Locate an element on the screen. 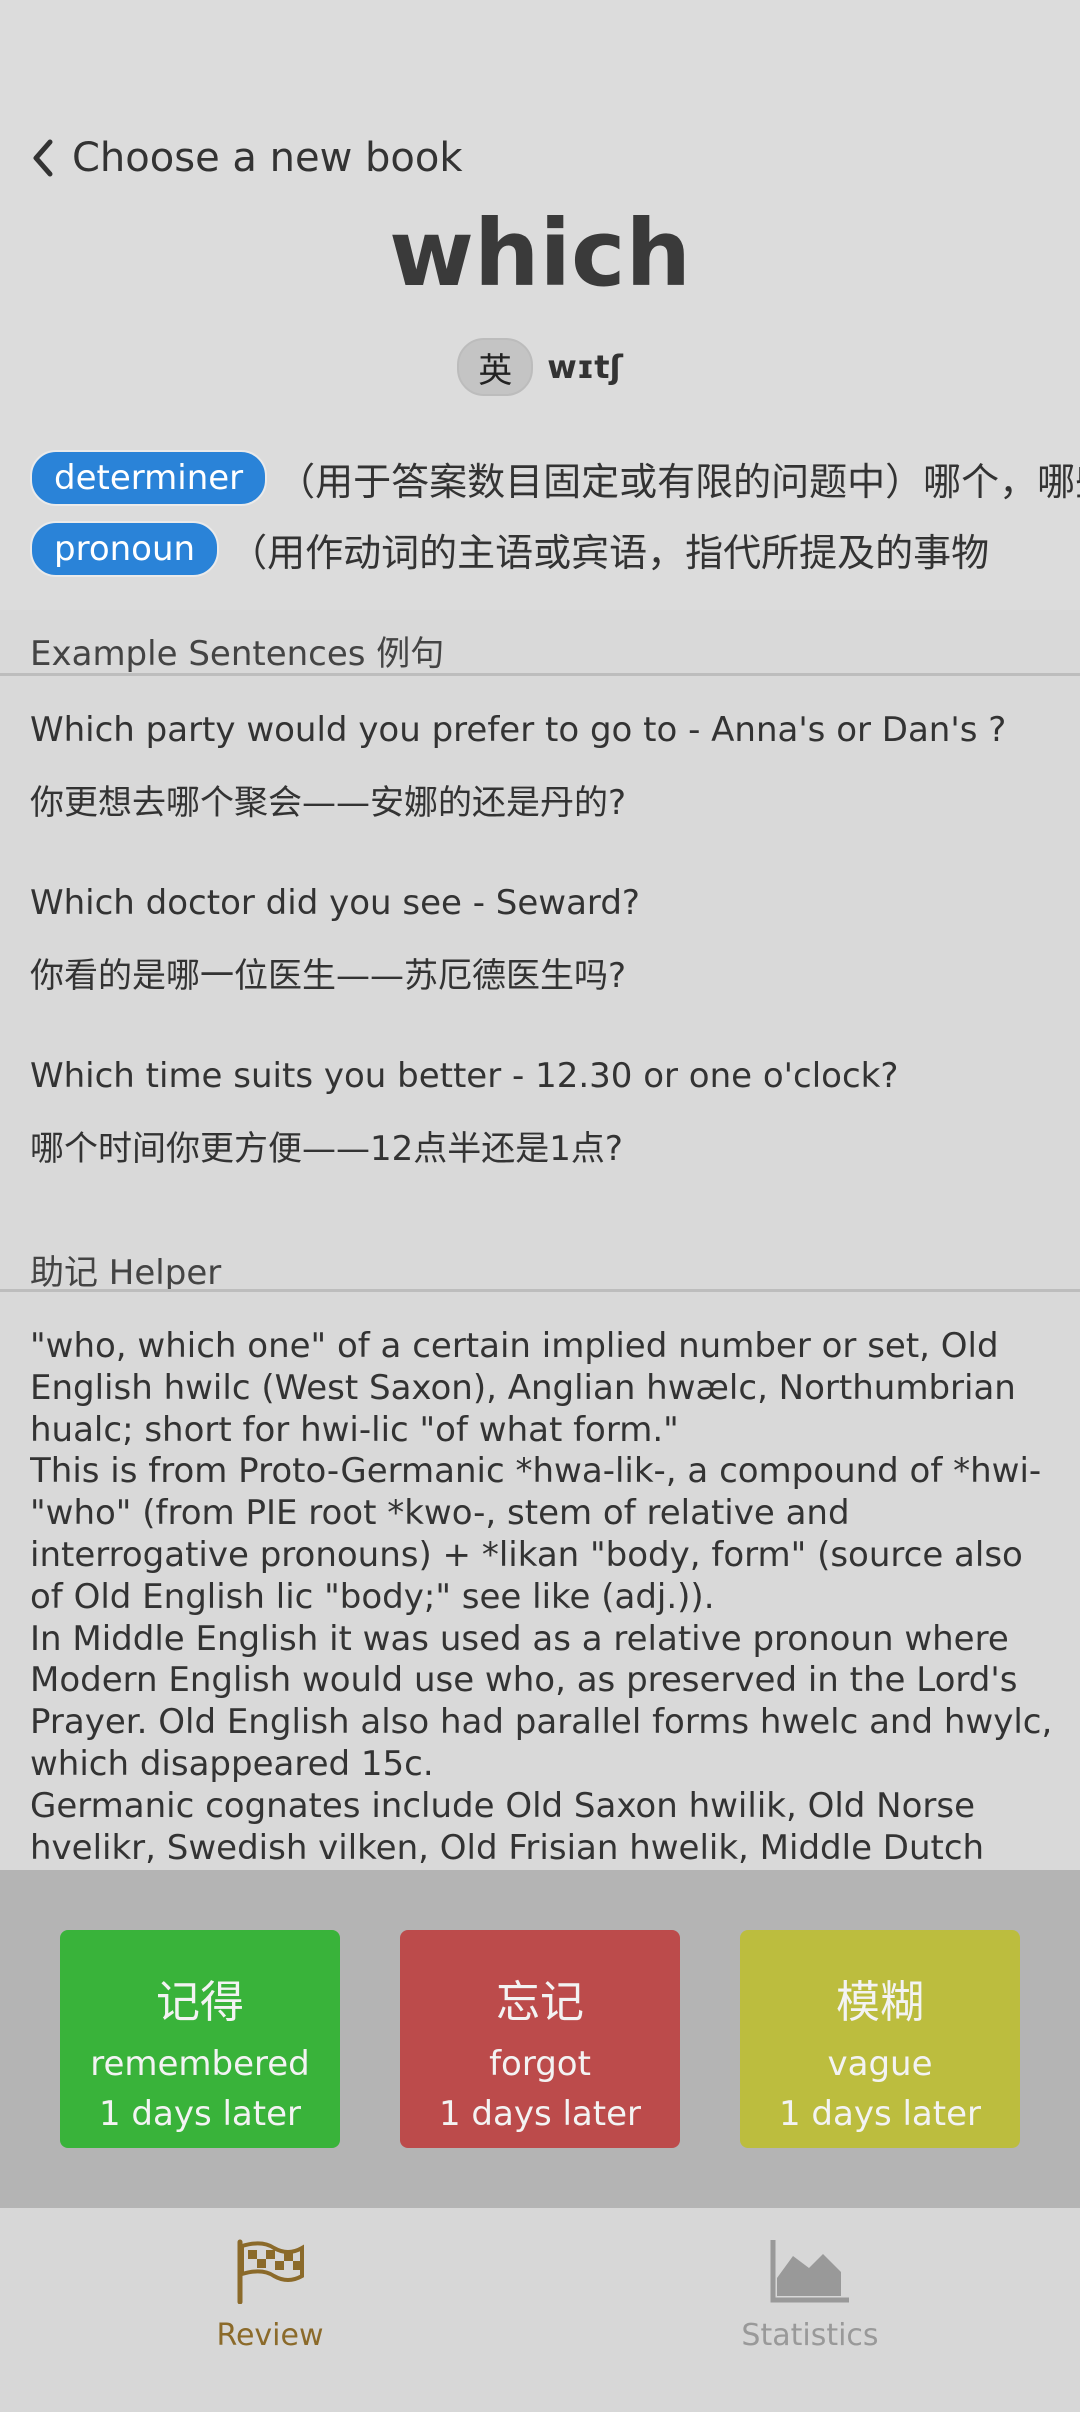  bottom-nav: Review Statistics is located at coordinates (540, 2310).